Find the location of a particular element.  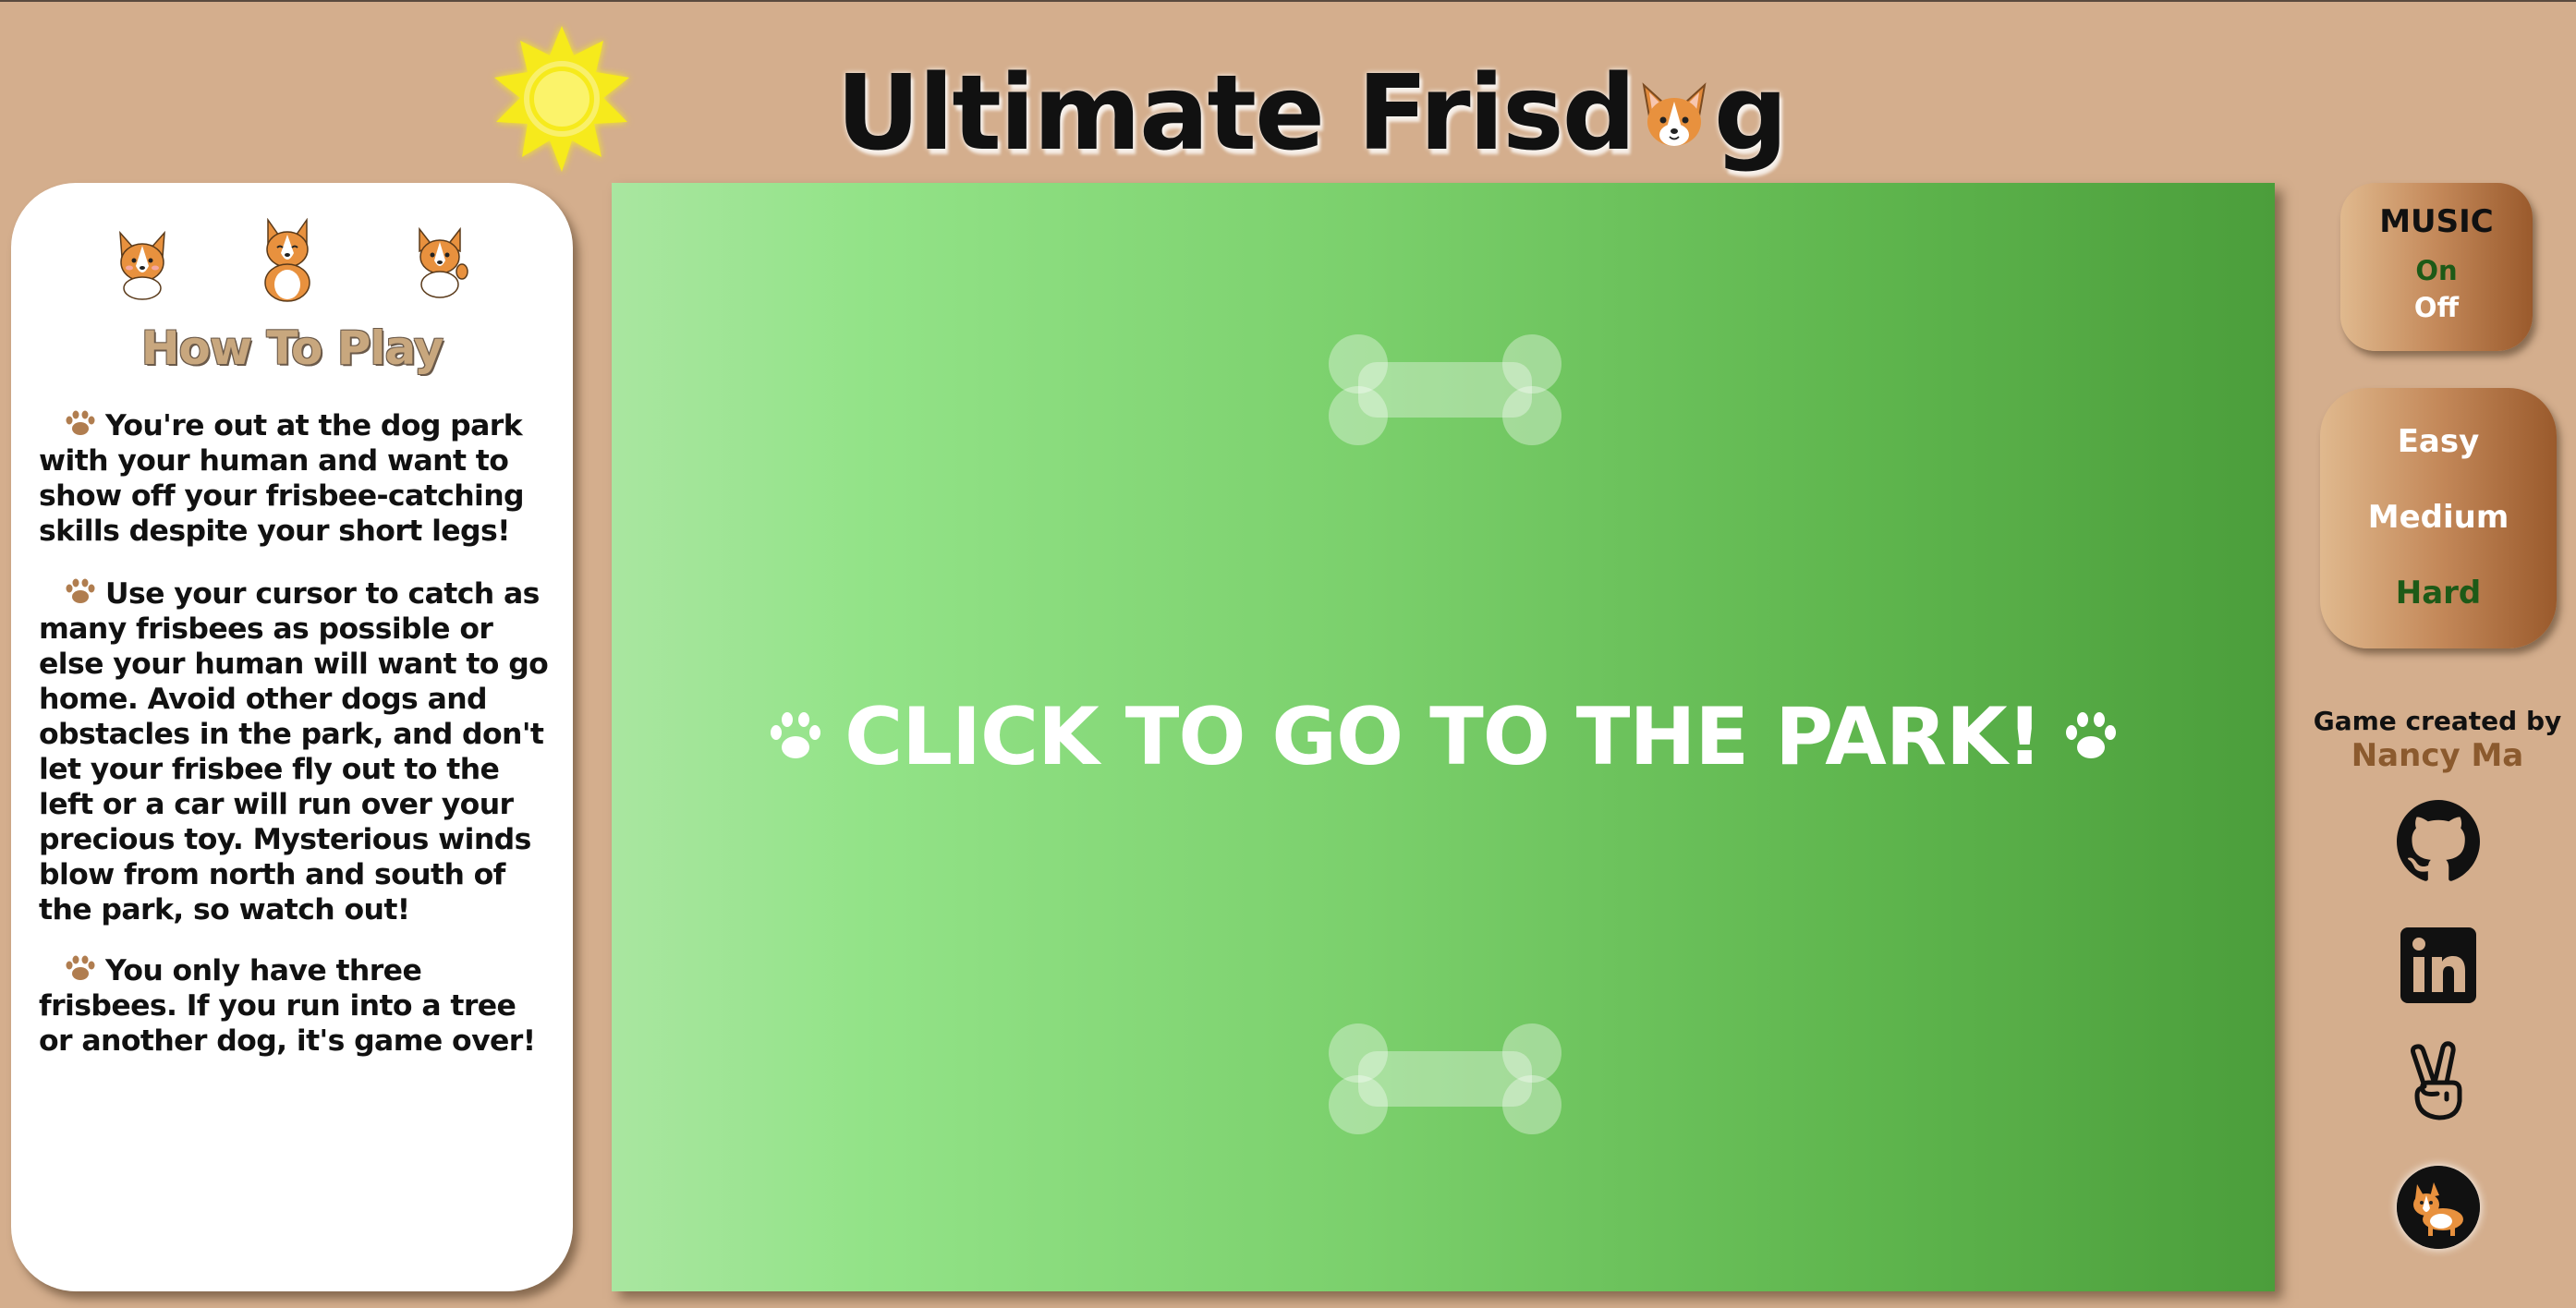

game-title: Ultimate Frisd g is located at coordinates (1312, 114).